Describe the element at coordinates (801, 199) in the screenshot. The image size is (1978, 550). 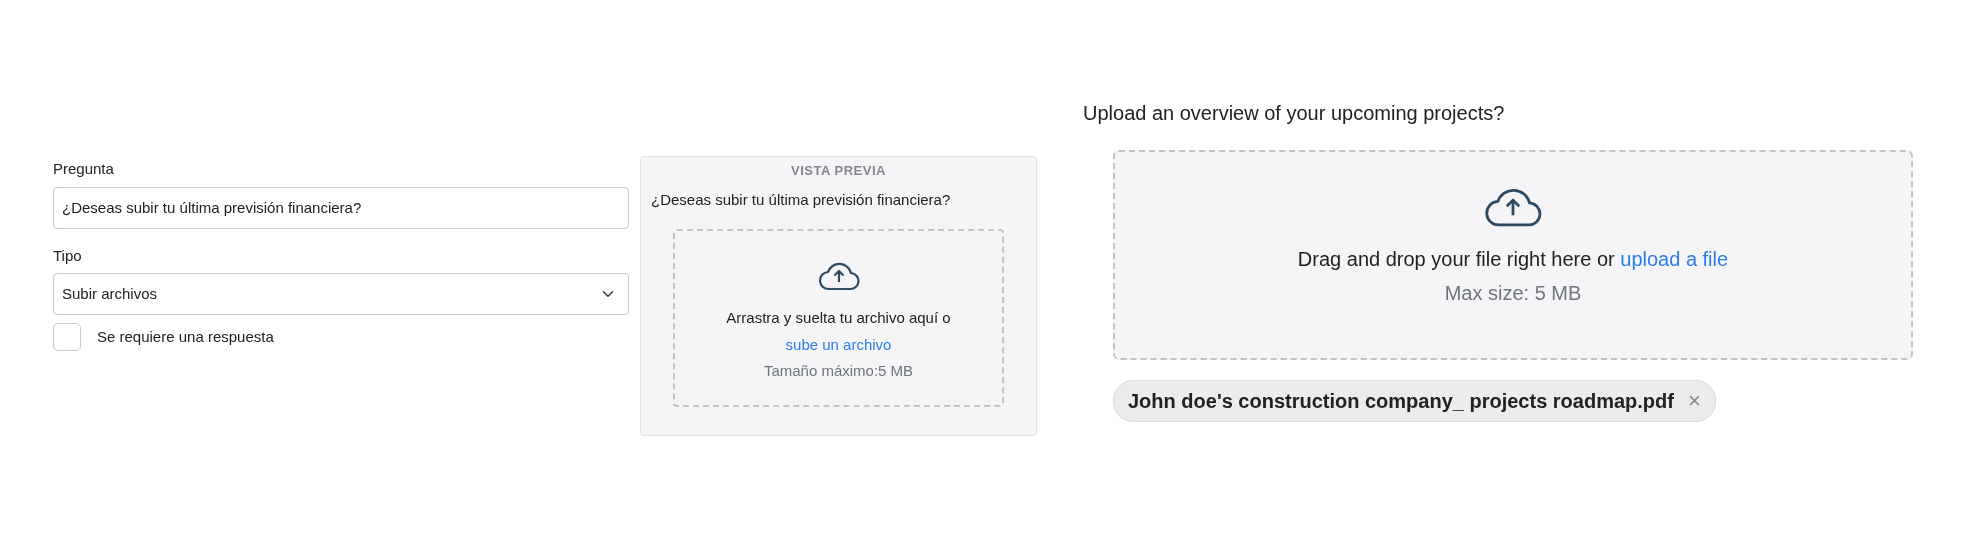
I see `question-text: ¿Deseas subir tu última previsión financiera?` at that location.